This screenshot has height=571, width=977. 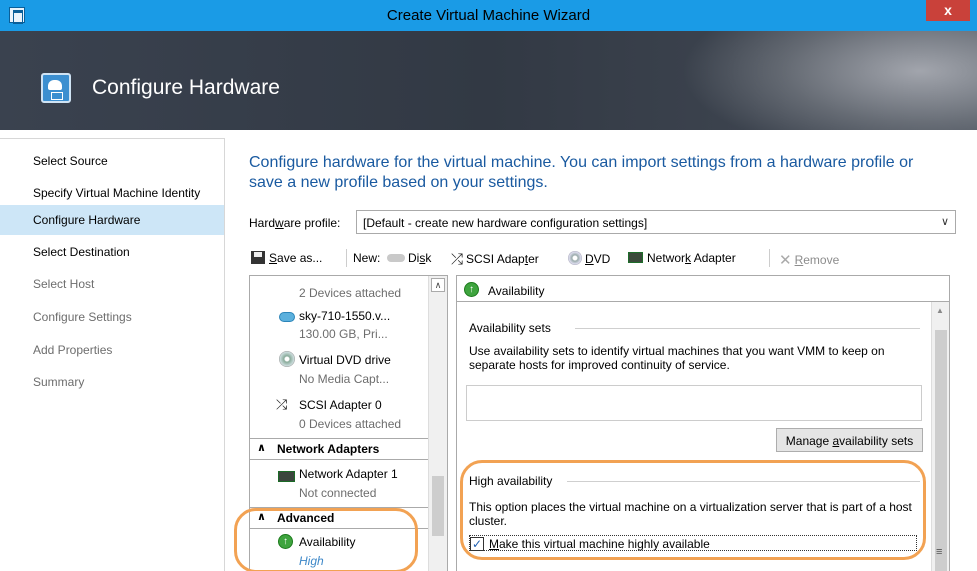 I want to click on scsi-adapter-icon: ⤮, so click(x=282, y=404).